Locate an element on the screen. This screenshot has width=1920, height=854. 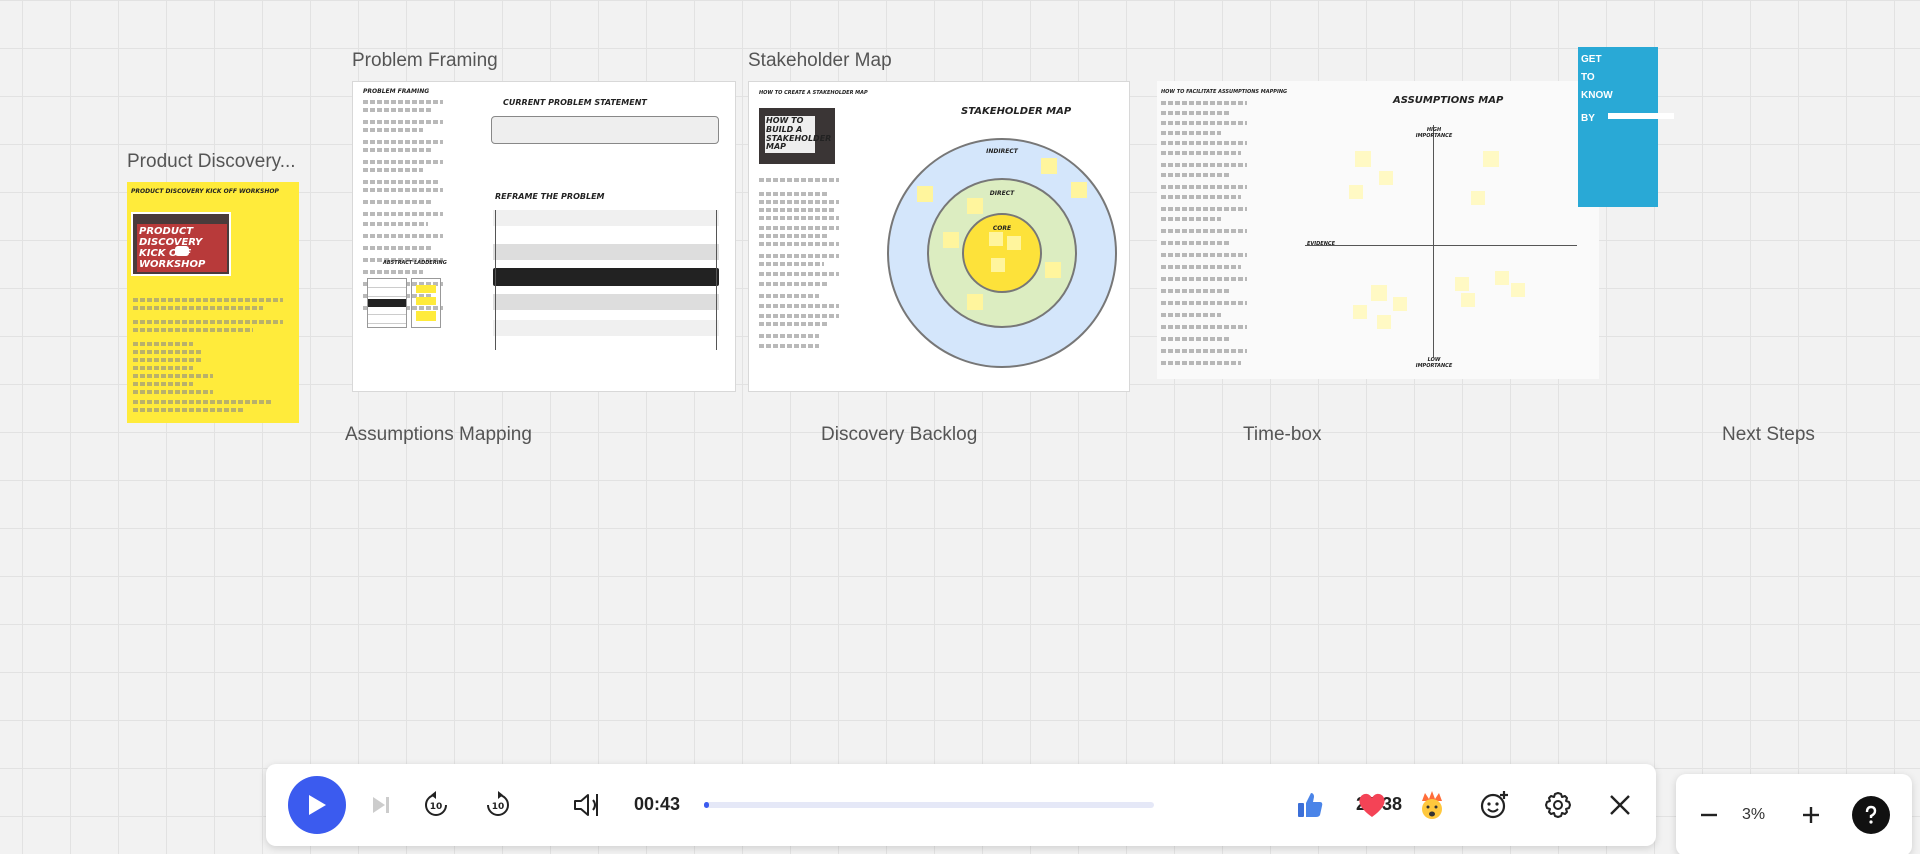
ring-indirect-label: INDIRECT is located at coordinates (1002, 151).